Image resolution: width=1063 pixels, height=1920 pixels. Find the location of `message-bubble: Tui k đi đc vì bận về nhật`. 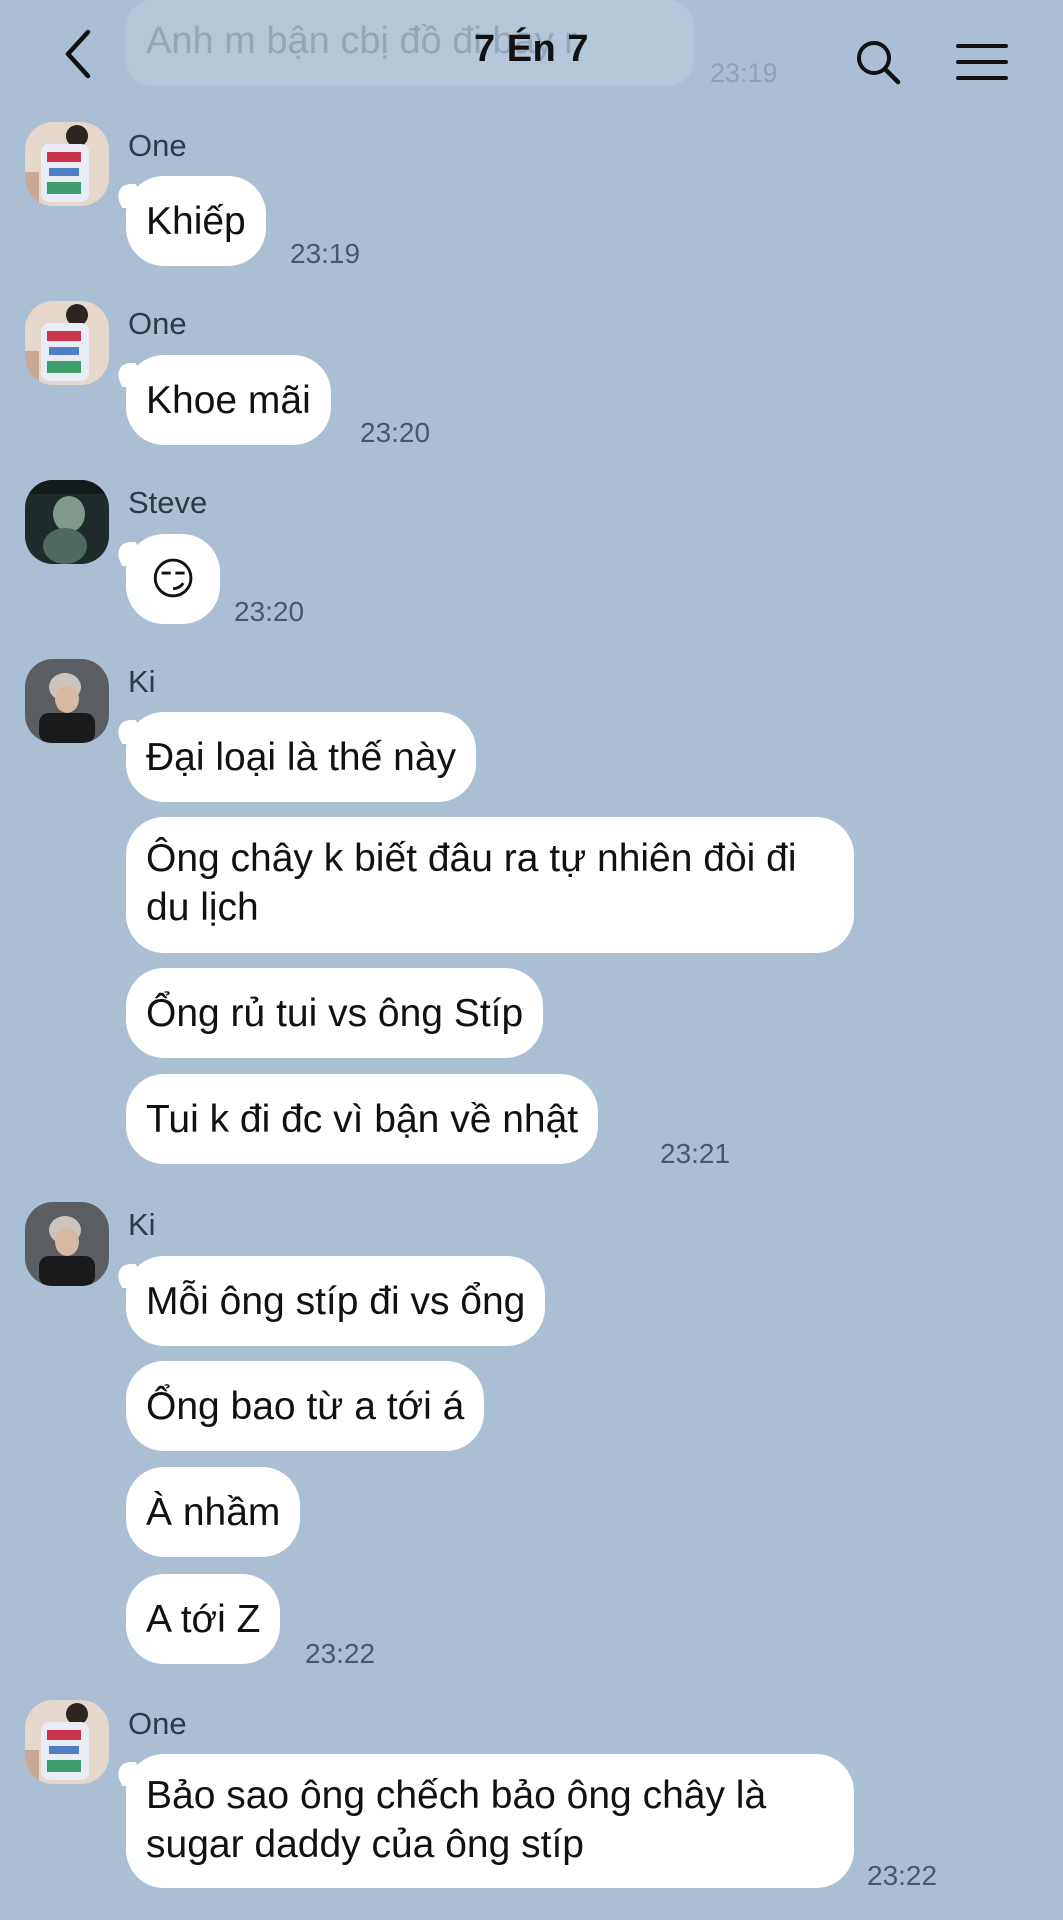

message-bubble: Tui k đi đc vì bận về nhật is located at coordinates (362, 1119).